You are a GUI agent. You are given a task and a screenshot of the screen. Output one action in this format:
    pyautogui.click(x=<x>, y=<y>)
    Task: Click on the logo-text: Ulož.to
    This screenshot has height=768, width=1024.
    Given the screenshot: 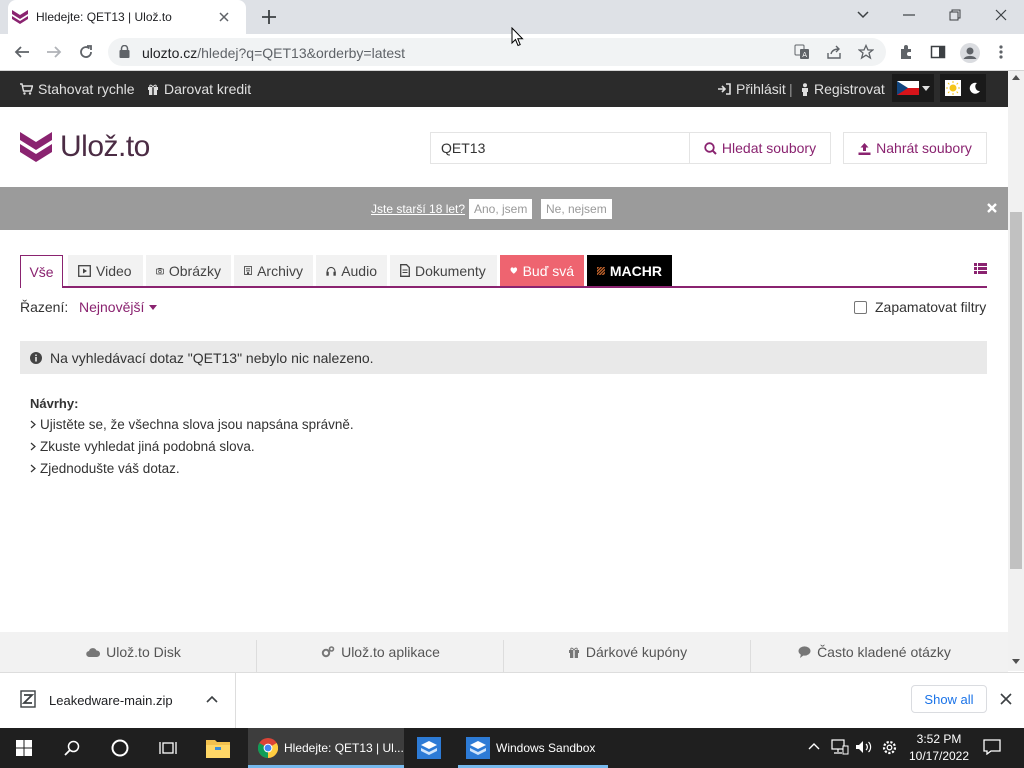 What is the action you would take?
    pyautogui.click(x=105, y=146)
    